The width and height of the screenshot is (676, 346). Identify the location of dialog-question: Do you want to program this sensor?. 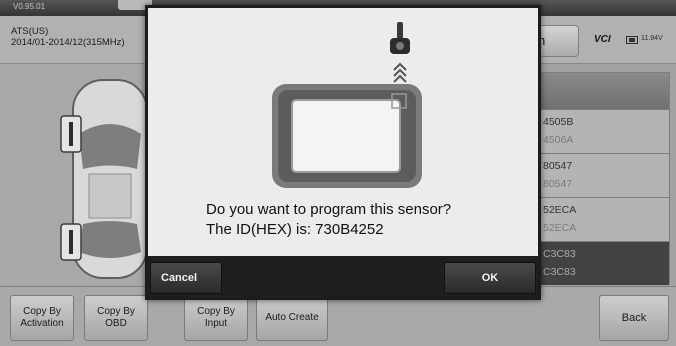
(329, 209).